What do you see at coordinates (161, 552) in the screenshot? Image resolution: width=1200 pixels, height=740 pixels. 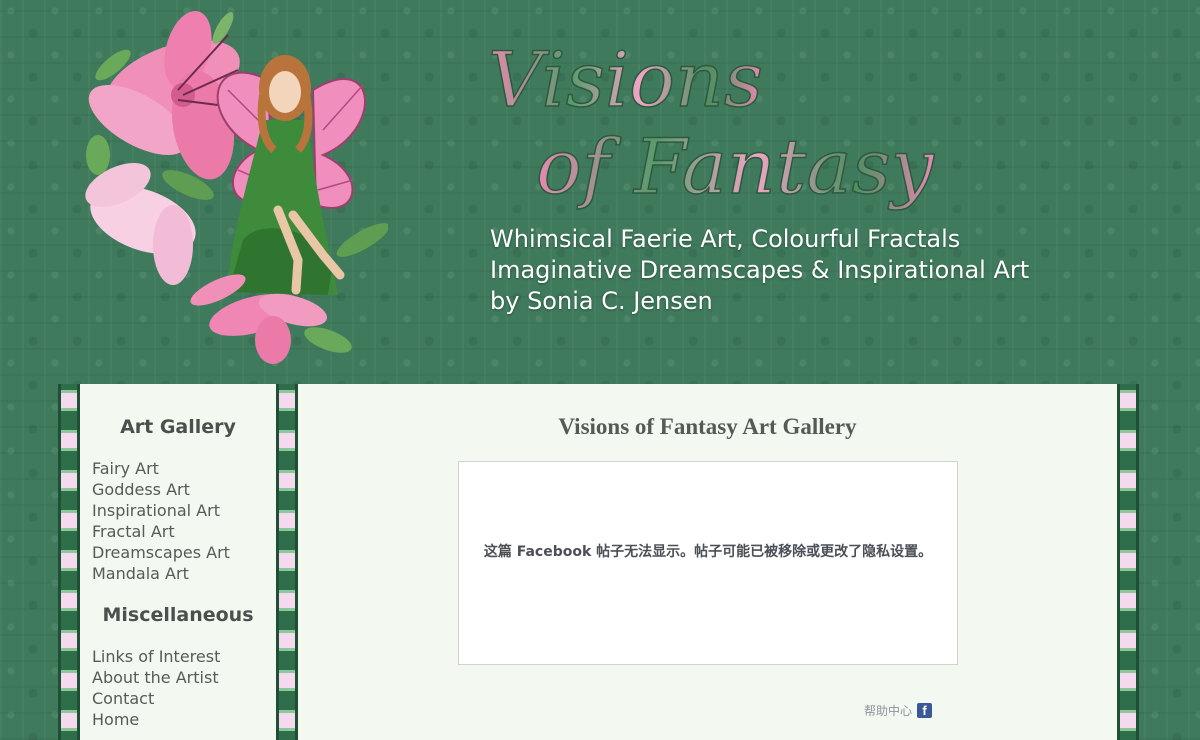 I see `nav-link-dreamscapes-art: Dreamscapes Art` at bounding box center [161, 552].